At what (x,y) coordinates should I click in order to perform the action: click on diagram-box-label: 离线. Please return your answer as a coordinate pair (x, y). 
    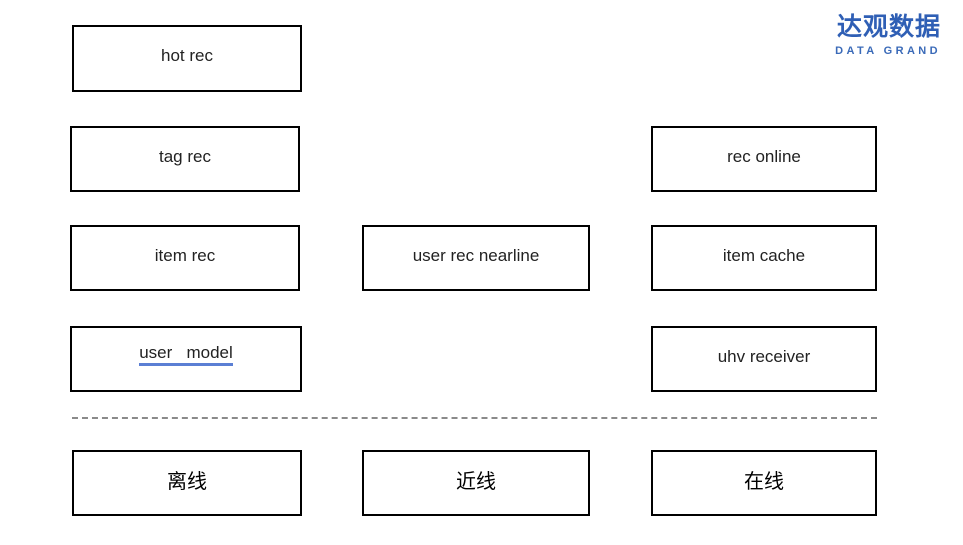
    Looking at the image, I should click on (187, 481).